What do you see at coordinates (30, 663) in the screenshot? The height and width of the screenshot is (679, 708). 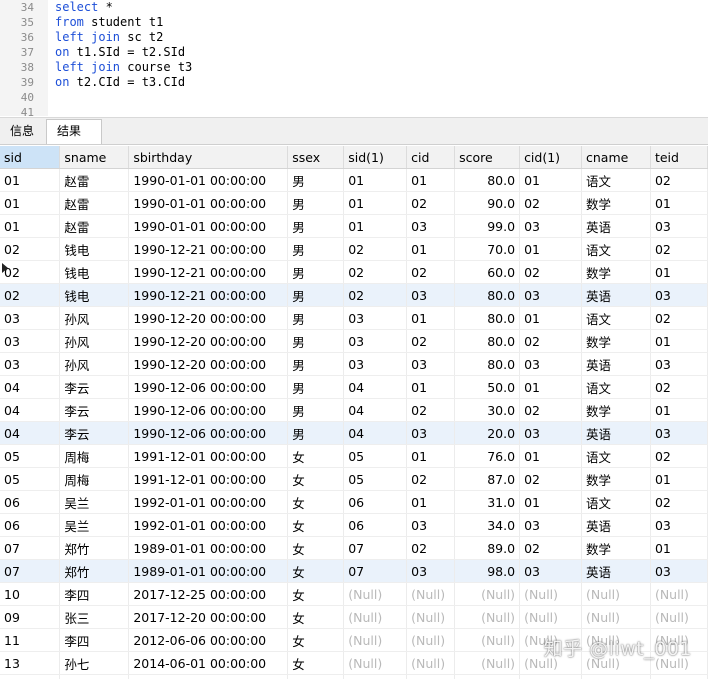 I see `table-cell: 13` at bounding box center [30, 663].